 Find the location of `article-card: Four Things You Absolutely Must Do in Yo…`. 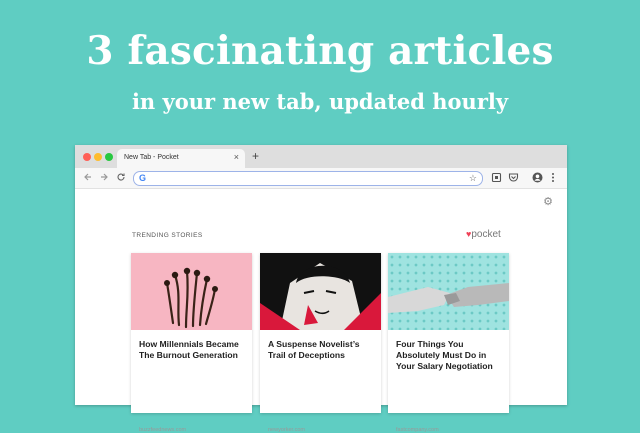

article-card: Four Things You Absolutely Must Do in Yo… is located at coordinates (448, 343).